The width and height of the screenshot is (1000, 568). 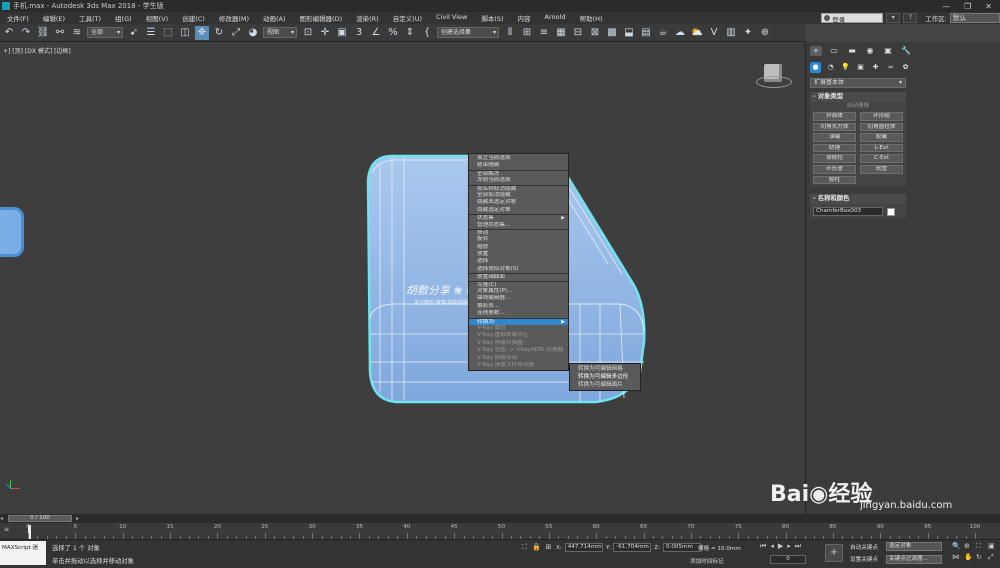 What do you see at coordinates (393, 33) in the screenshot?
I see `percent-snap-icon: %` at bounding box center [393, 33].